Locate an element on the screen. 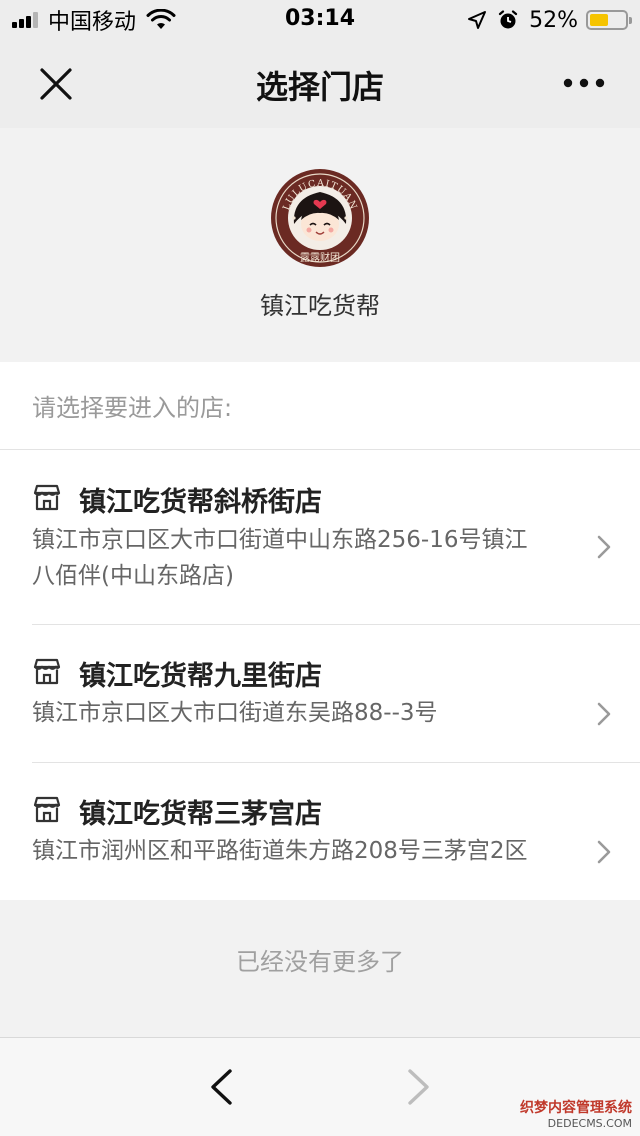 This screenshot has height=1136, width=640. watermark-line: DEDECMS.COM is located at coordinates (589, 1123).